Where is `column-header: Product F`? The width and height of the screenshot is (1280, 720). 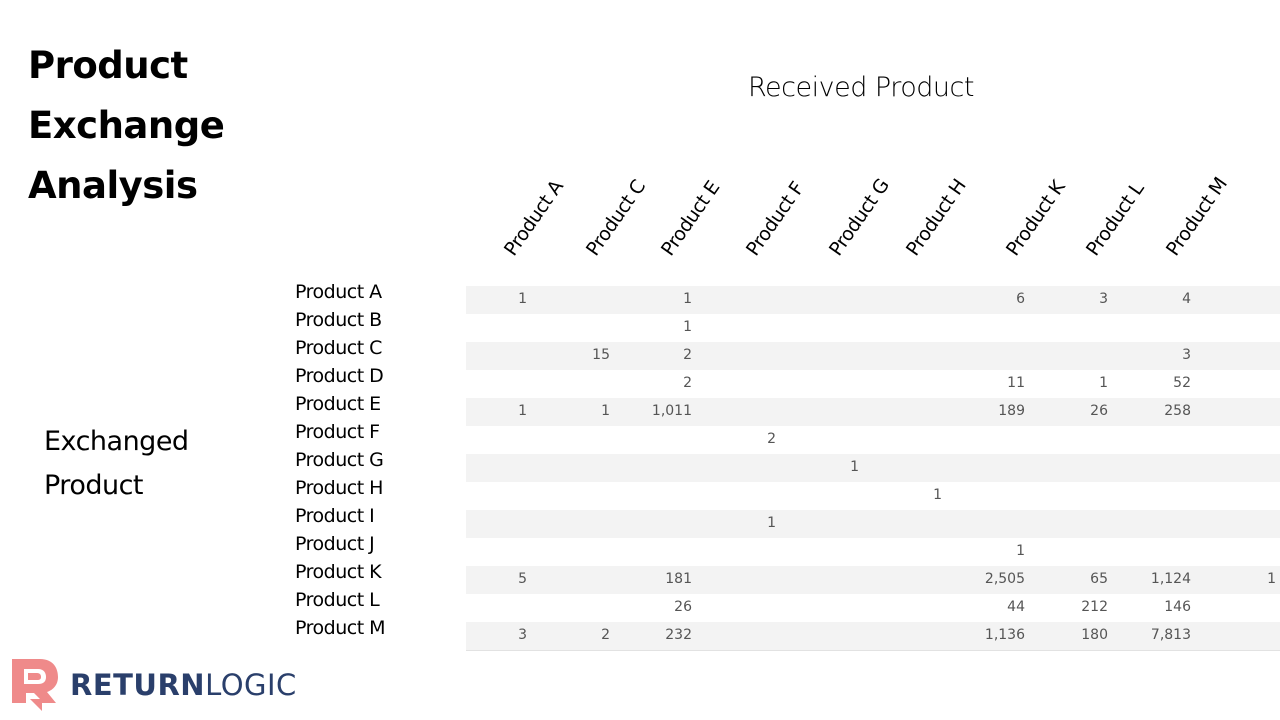
column-header: Product F is located at coordinates (775, 219).